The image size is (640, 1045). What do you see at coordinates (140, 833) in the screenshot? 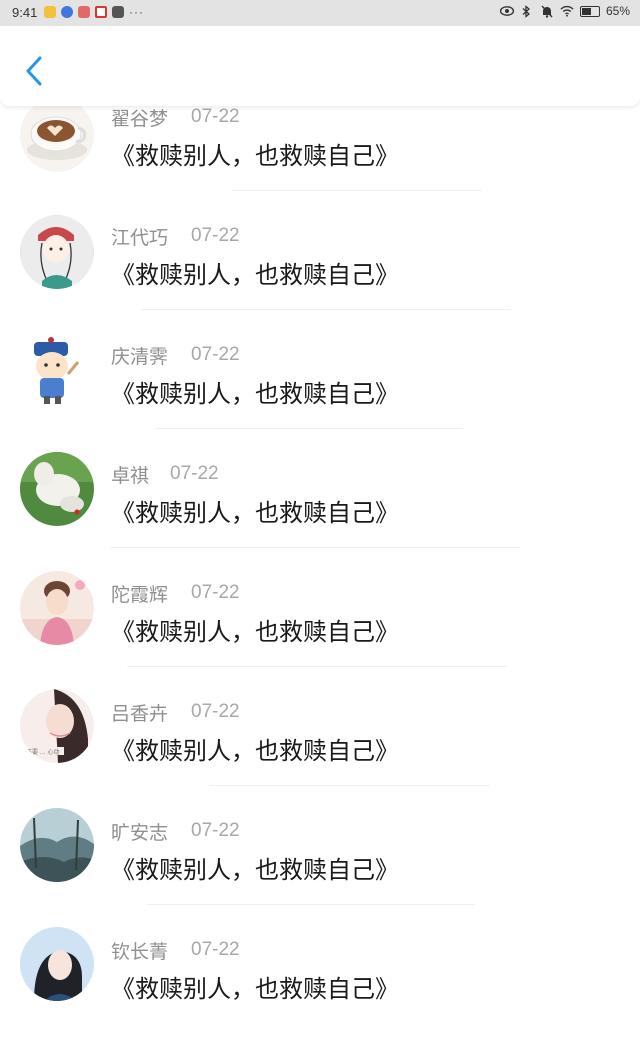
I see `commenter-name: 旷安志` at bounding box center [140, 833].